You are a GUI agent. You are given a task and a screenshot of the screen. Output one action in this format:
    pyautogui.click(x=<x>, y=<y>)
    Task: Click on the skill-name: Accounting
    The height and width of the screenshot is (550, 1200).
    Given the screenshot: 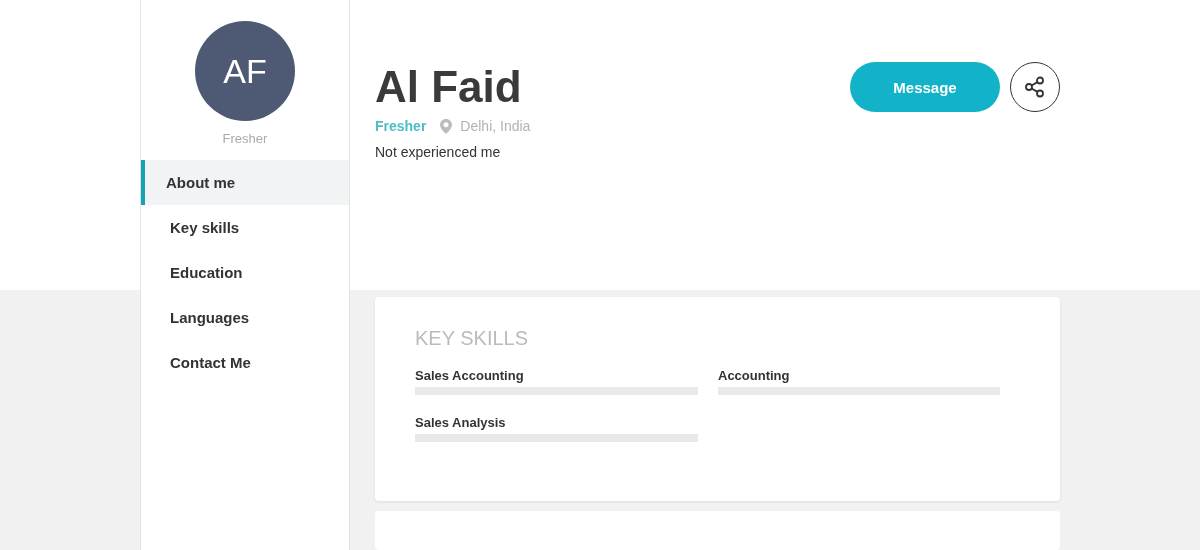 What is the action you would take?
    pyautogui.click(x=754, y=376)
    